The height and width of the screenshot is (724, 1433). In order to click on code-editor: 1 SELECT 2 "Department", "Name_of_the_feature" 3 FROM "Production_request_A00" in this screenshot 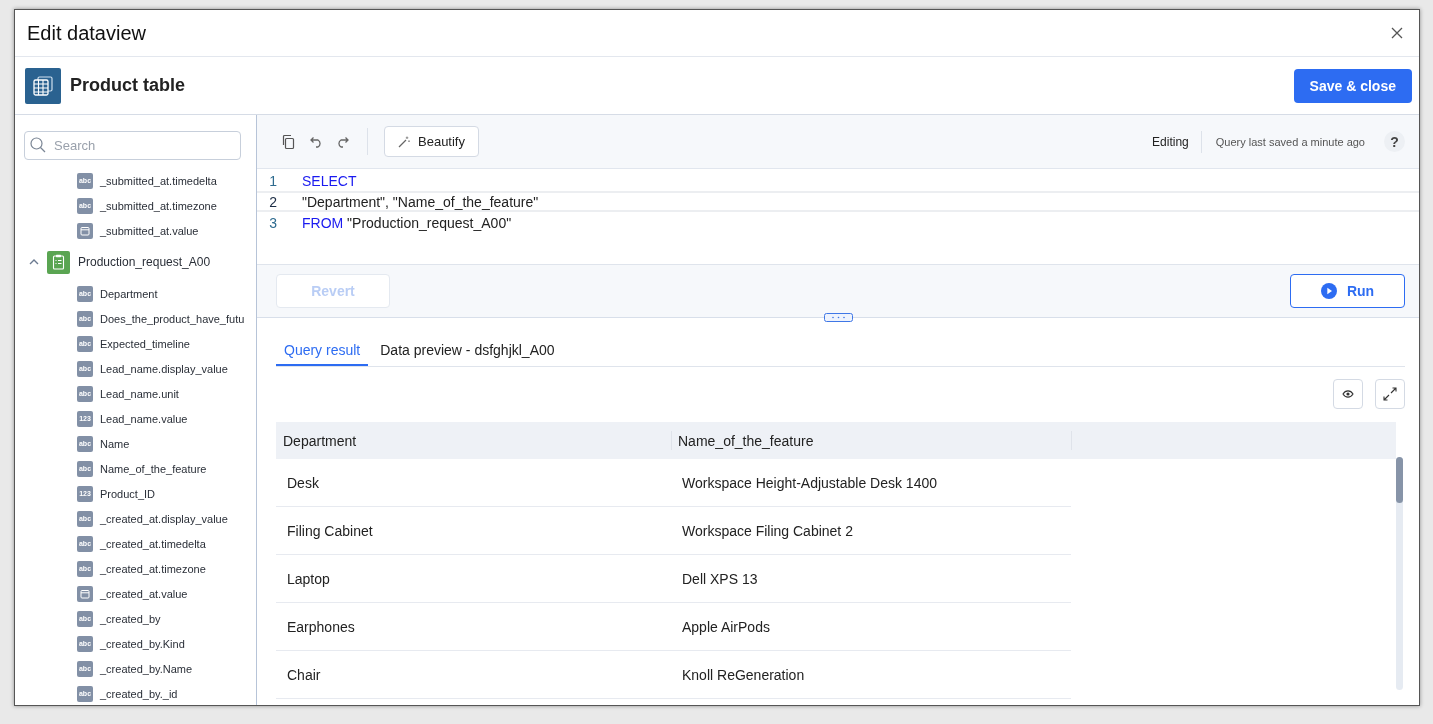, I will do `click(838, 216)`.